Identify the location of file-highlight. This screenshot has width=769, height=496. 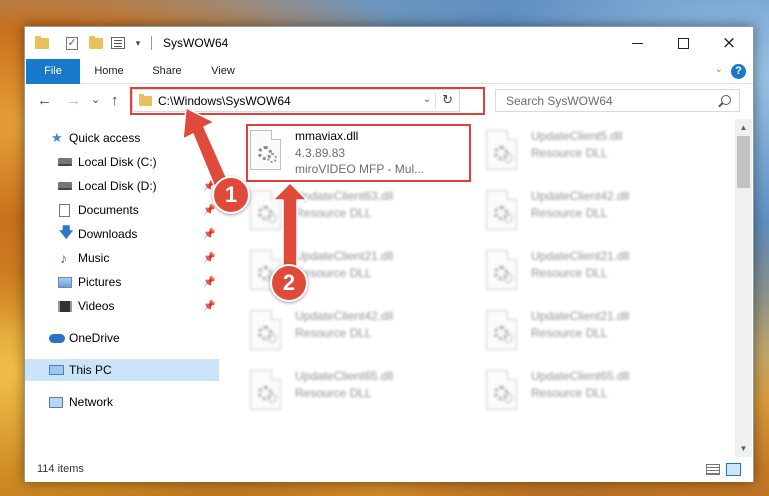
(358, 153).